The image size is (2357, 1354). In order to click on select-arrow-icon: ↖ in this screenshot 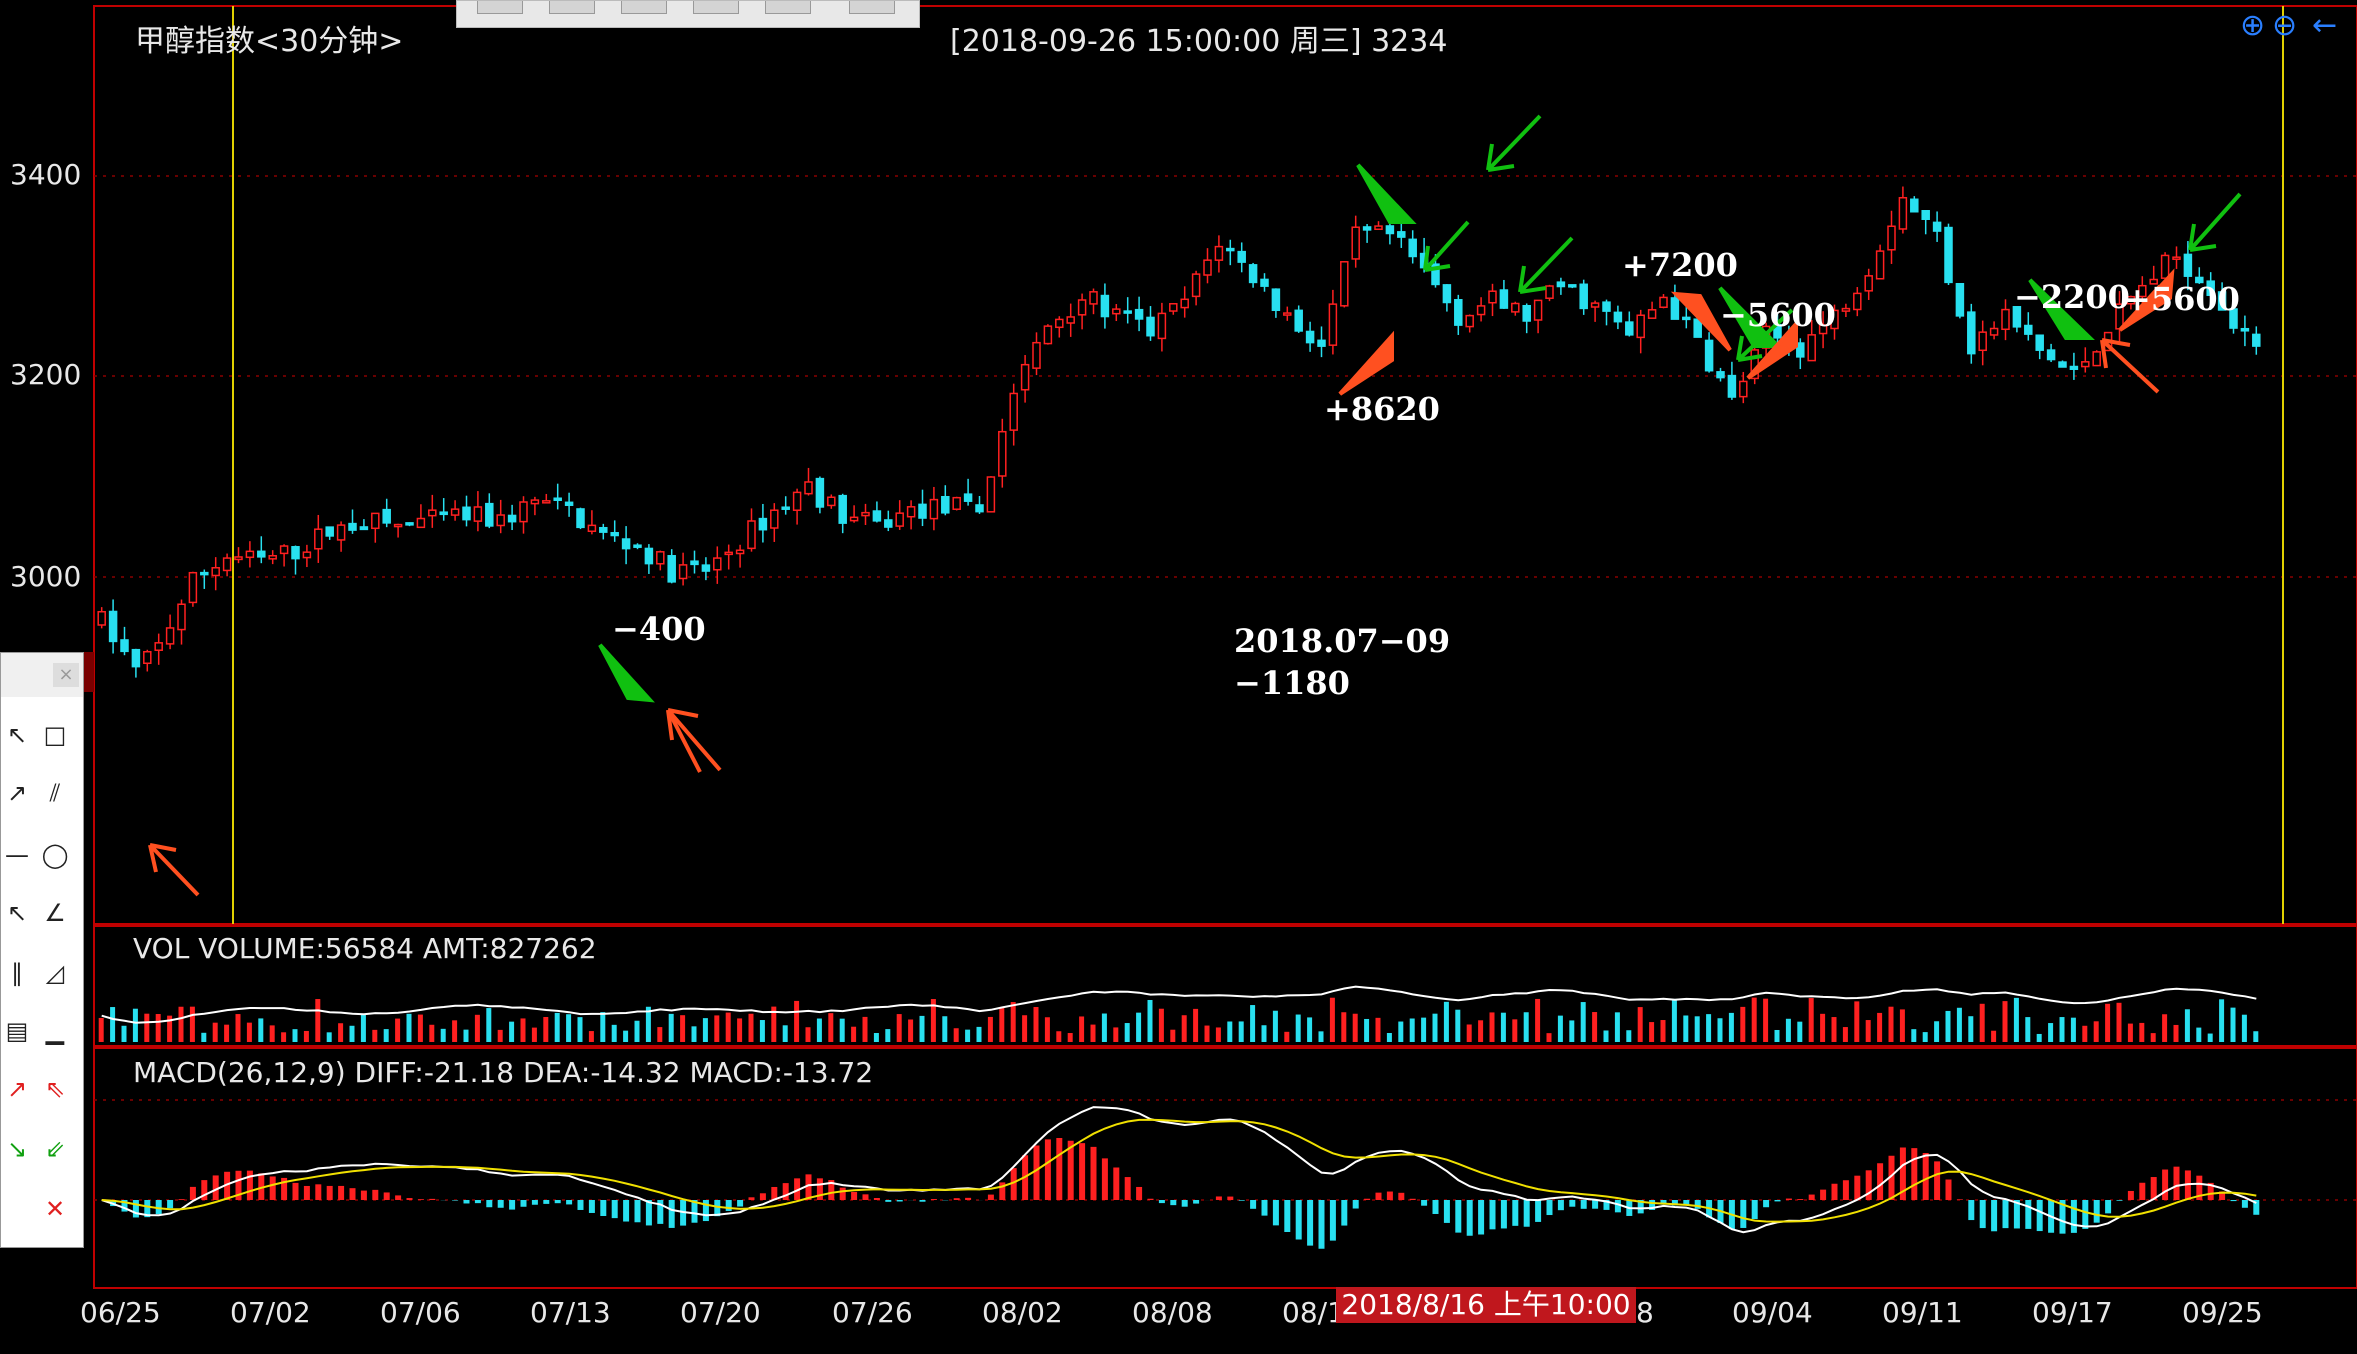, I will do `click(17, 735)`.